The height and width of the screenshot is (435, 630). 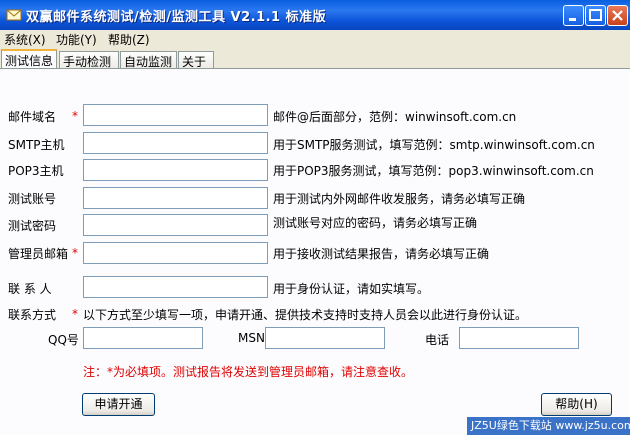 I want to click on smtp-hint: 用于SMTP服务测试，填写范例：smtp.winwinsoft.com.cn, so click(x=434, y=145).